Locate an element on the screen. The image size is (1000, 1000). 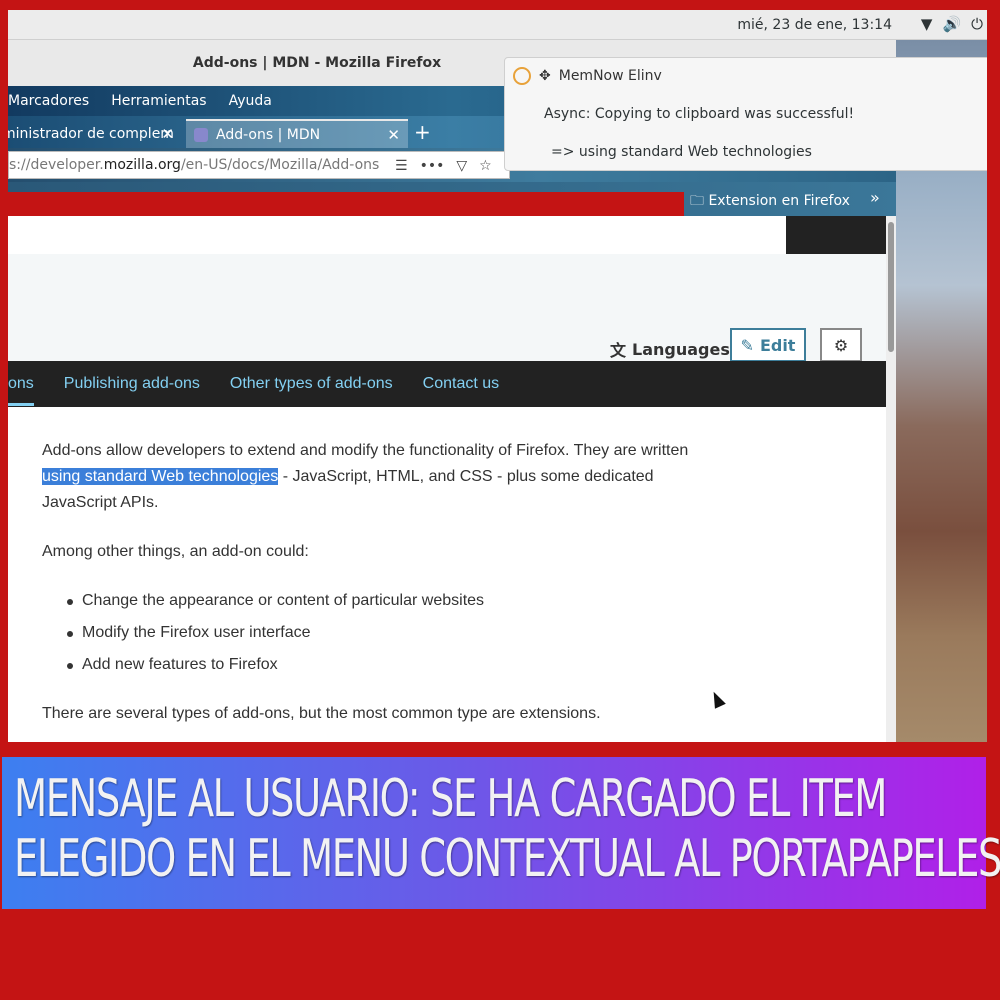
languages-link: 文 Languages is located at coordinates (670, 349).